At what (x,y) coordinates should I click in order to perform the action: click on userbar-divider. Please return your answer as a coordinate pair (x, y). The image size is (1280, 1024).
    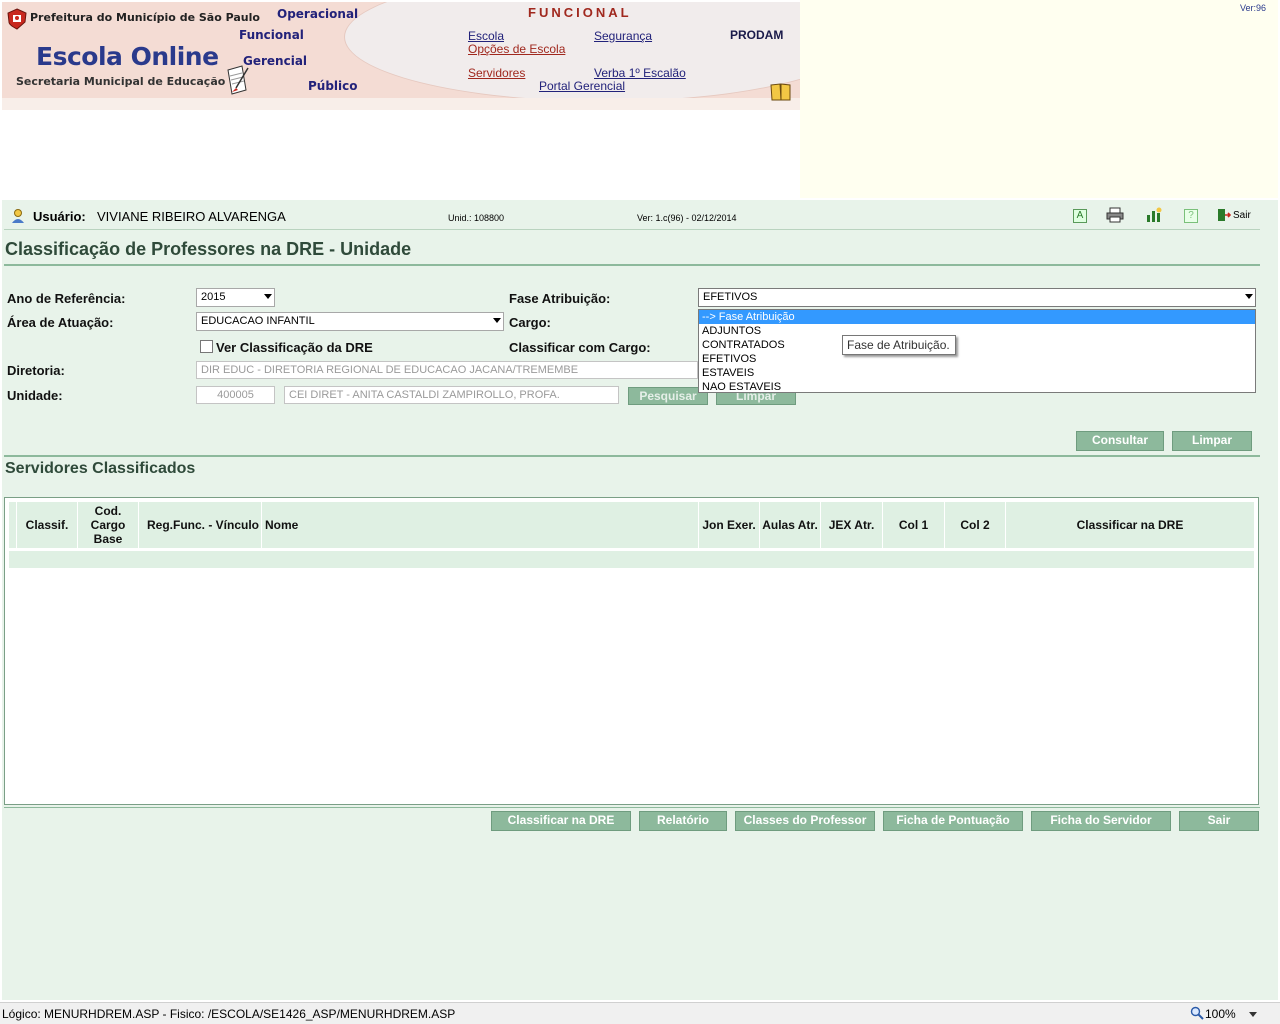
    Looking at the image, I should click on (632, 229).